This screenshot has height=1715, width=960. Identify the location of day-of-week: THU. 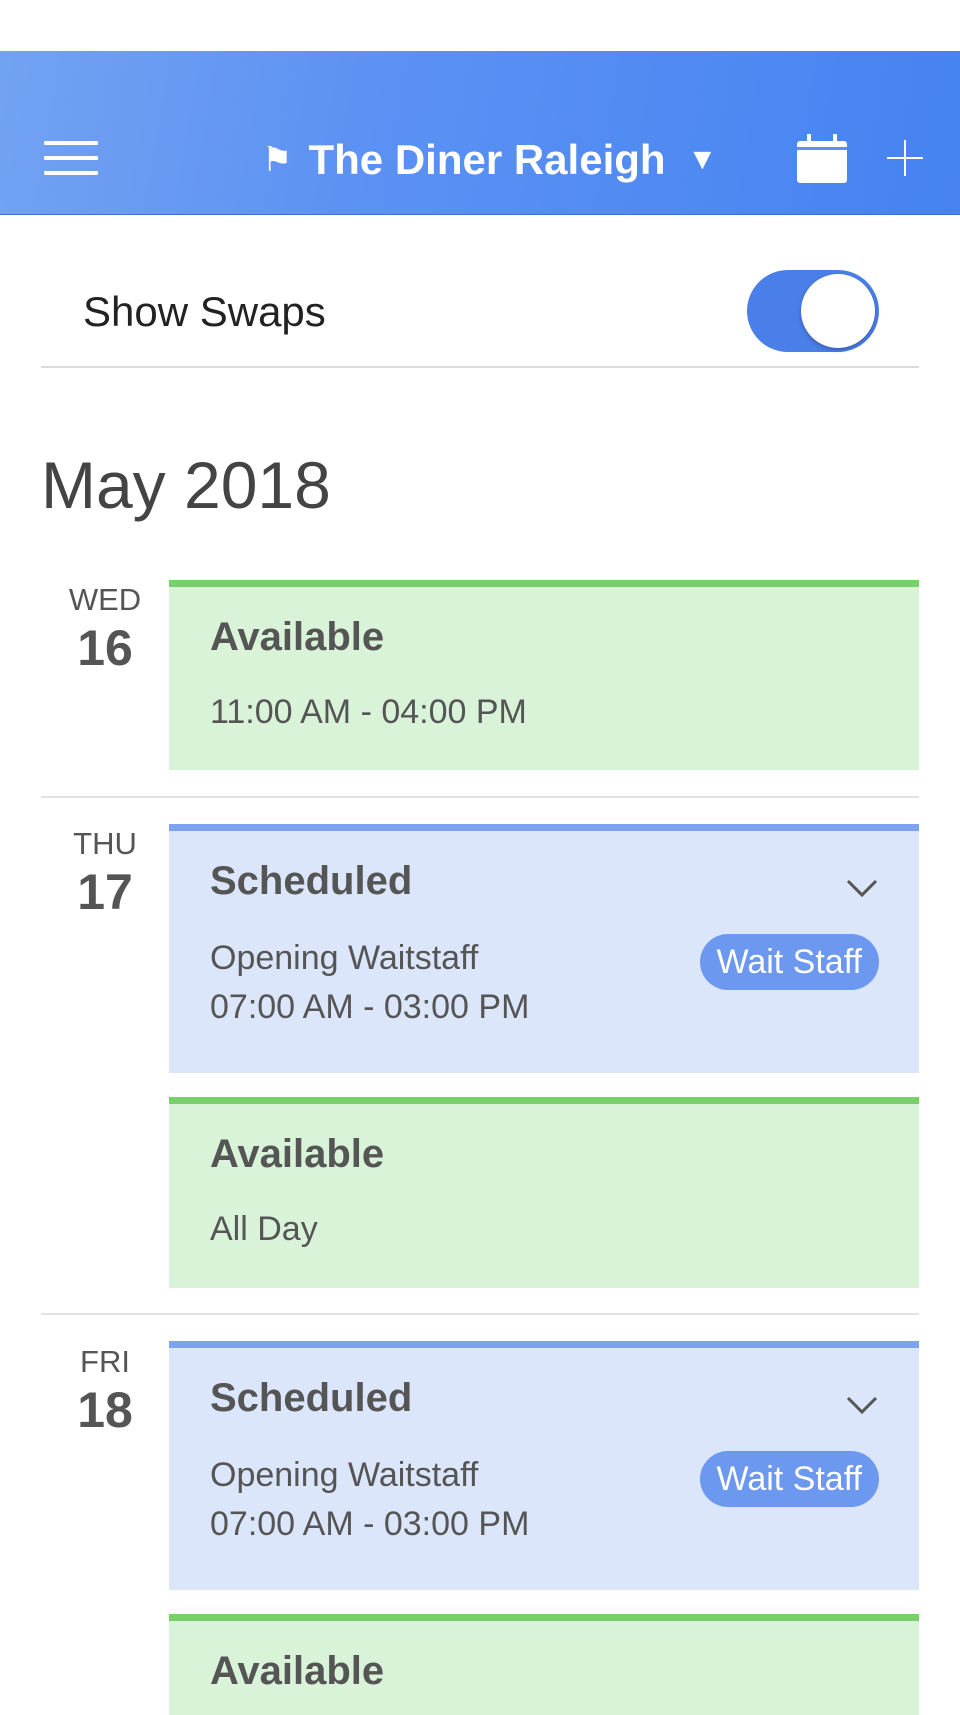
(105, 843).